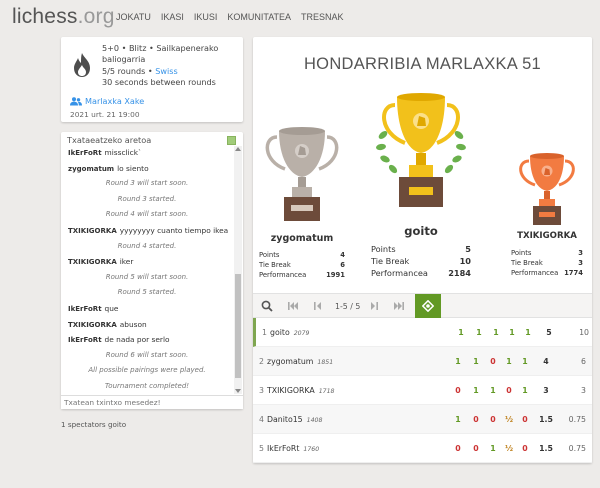 This screenshot has width=600, height=488. What do you see at coordinates (114, 101) in the screenshot?
I see `organizer-link: Marlaxka Xake` at bounding box center [114, 101].